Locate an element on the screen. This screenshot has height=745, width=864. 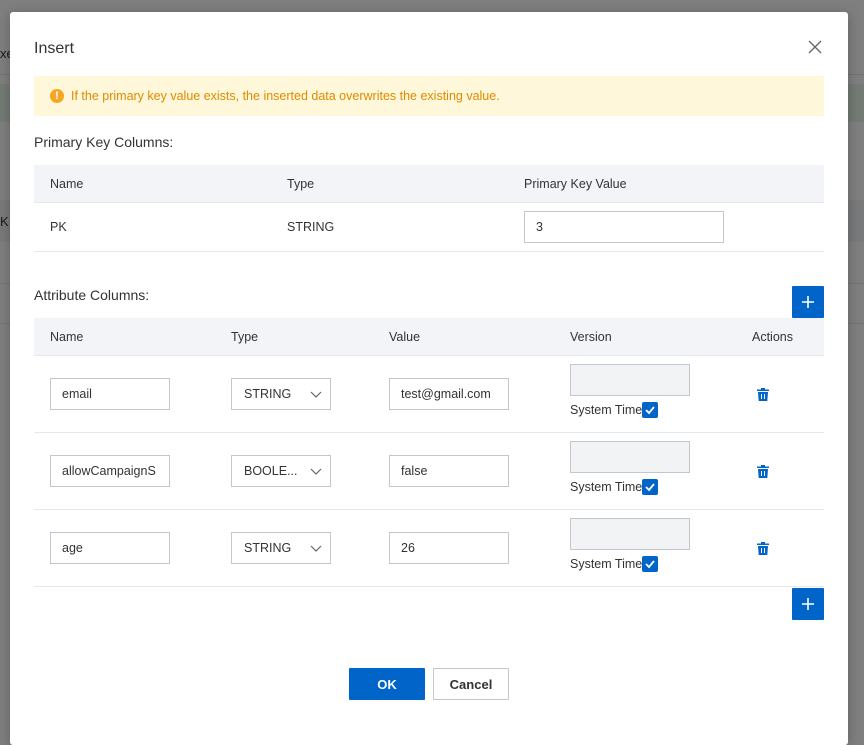
attribute-name-input: age is located at coordinates (110, 548).